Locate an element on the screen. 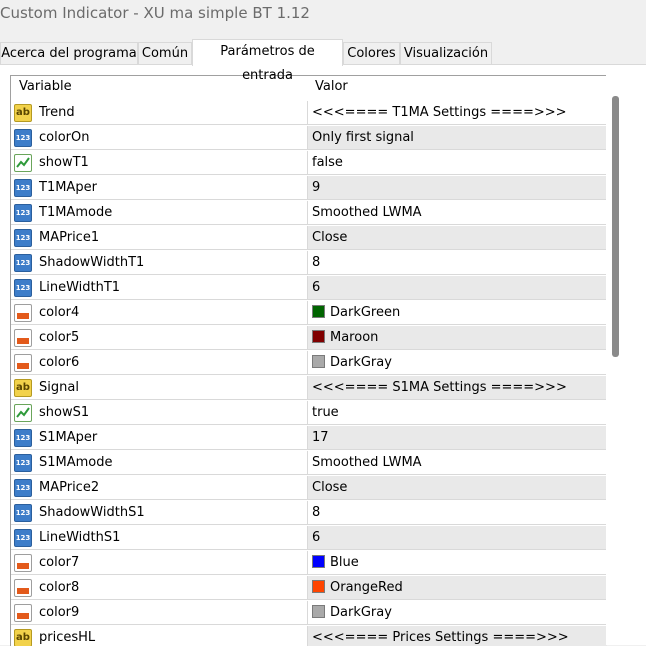 This screenshot has height=646, width=646. value-cell: Maroon is located at coordinates (457, 338).